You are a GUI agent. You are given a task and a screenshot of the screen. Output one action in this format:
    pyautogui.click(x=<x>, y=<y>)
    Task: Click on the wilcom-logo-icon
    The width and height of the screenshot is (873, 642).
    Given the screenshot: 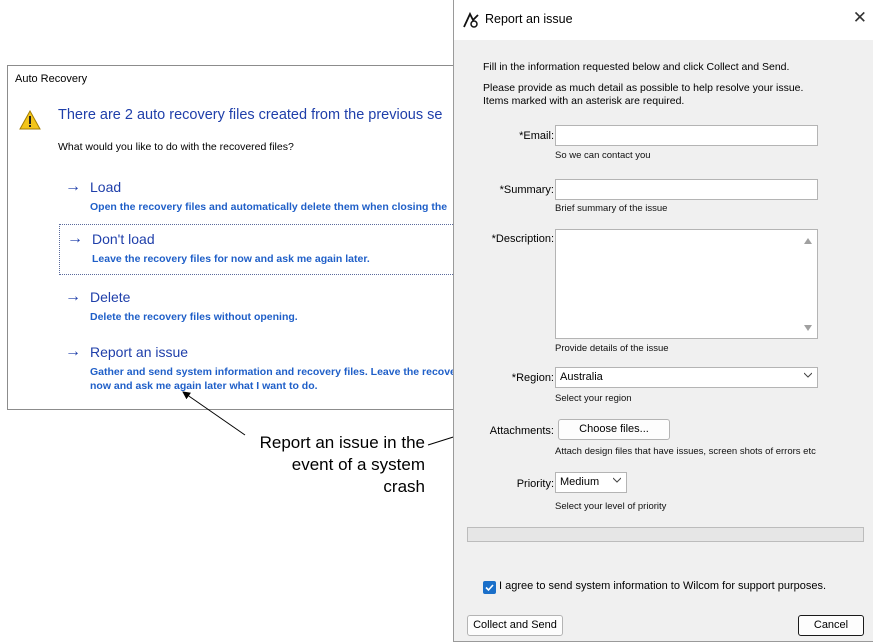 What is the action you would take?
    pyautogui.click(x=471, y=20)
    